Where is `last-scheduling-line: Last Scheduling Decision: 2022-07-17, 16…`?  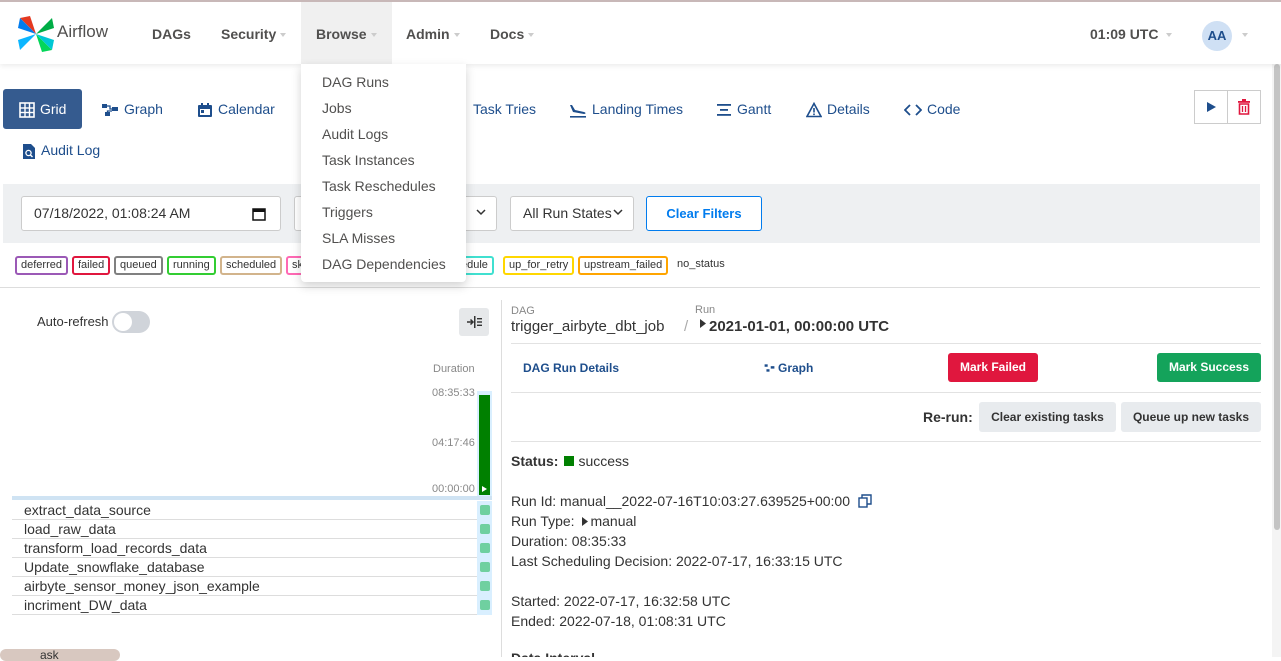 last-scheduling-line: Last Scheduling Decision: 2022-07-17, 16… is located at coordinates (677, 561).